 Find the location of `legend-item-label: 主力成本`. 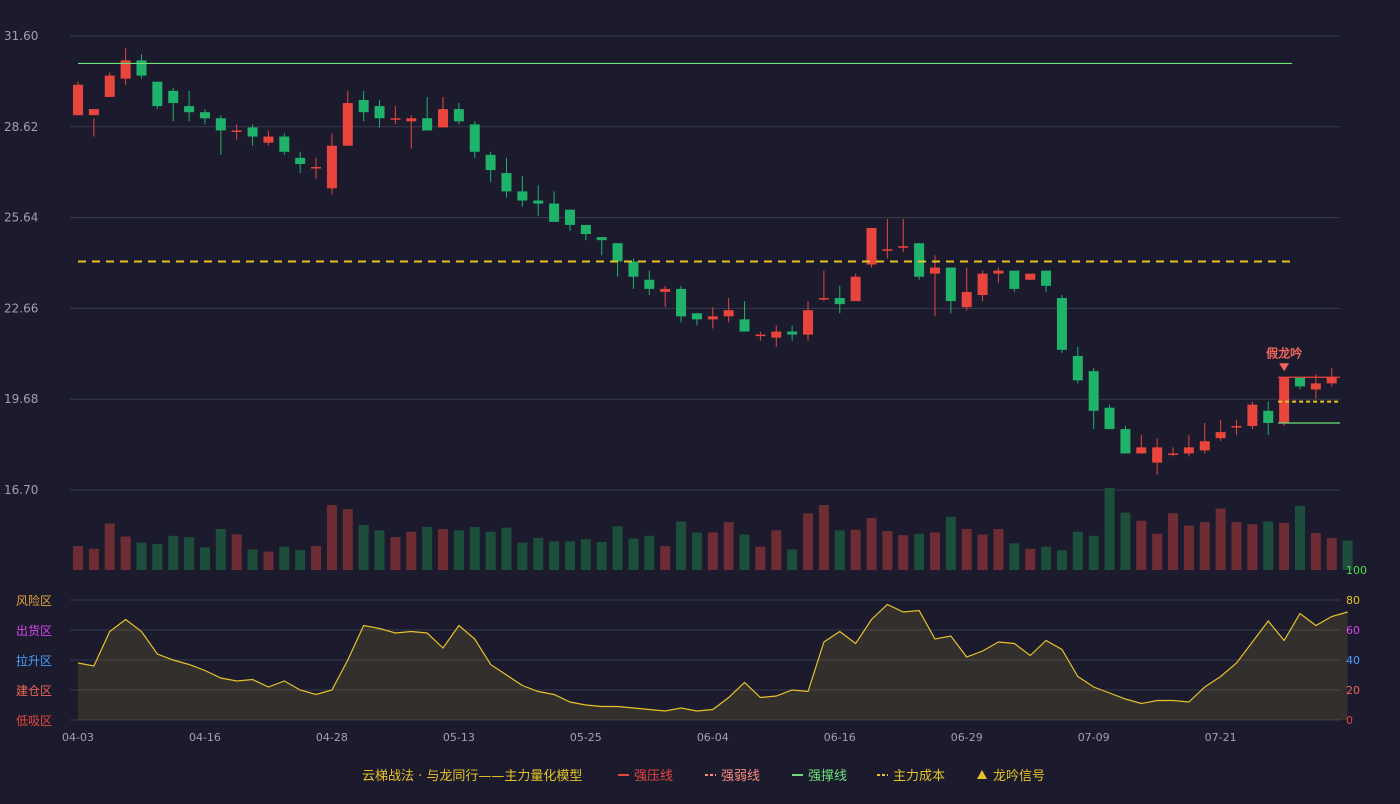

legend-item-label: 主力成本 is located at coordinates (919, 776).